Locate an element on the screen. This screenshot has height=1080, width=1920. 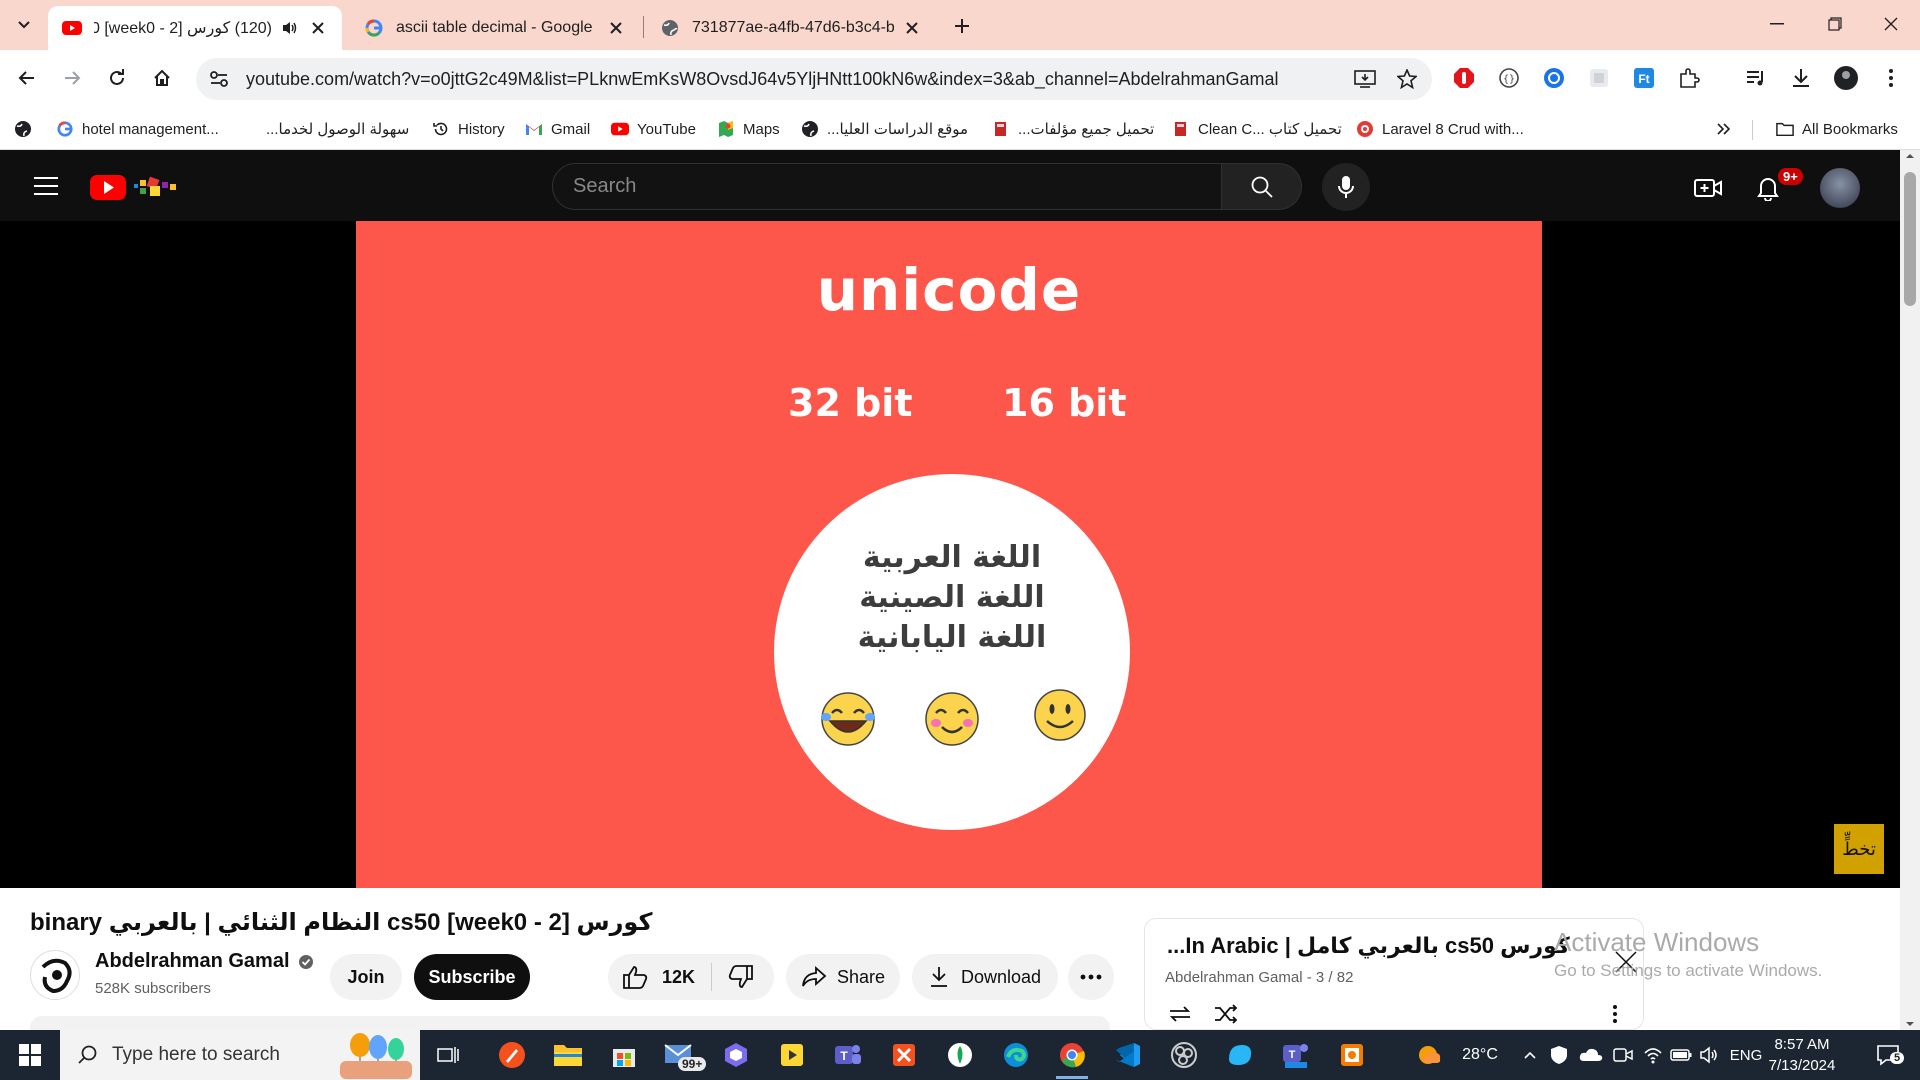
copilot-app-icon is located at coordinates (736, 1055).